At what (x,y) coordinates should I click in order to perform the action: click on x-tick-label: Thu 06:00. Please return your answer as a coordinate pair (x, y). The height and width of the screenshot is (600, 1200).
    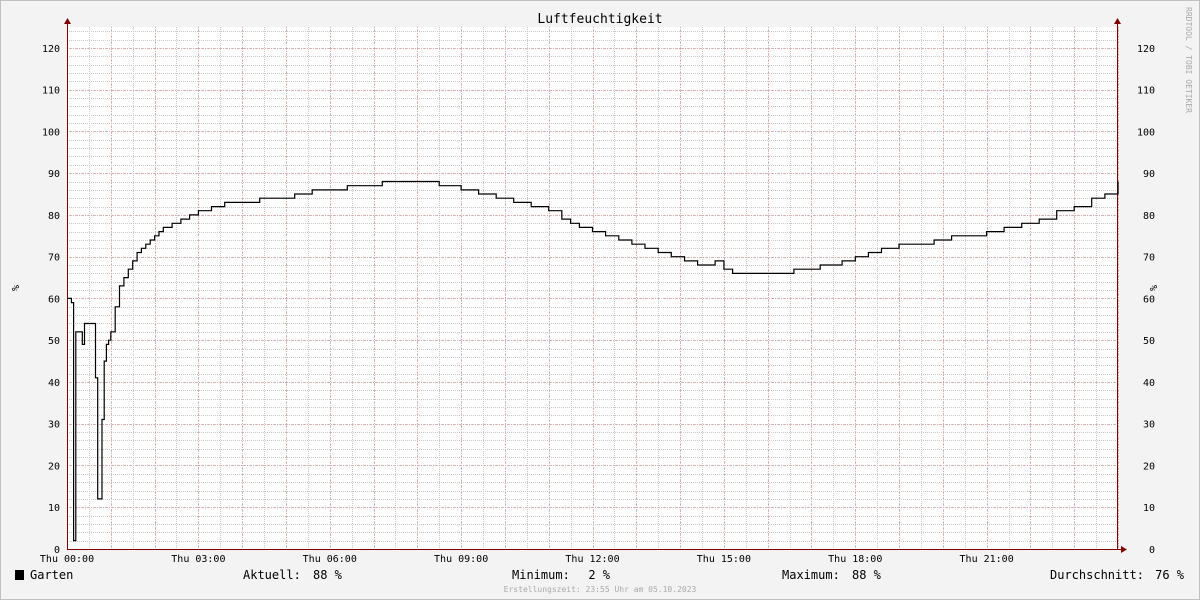
    Looking at the image, I should click on (330, 559).